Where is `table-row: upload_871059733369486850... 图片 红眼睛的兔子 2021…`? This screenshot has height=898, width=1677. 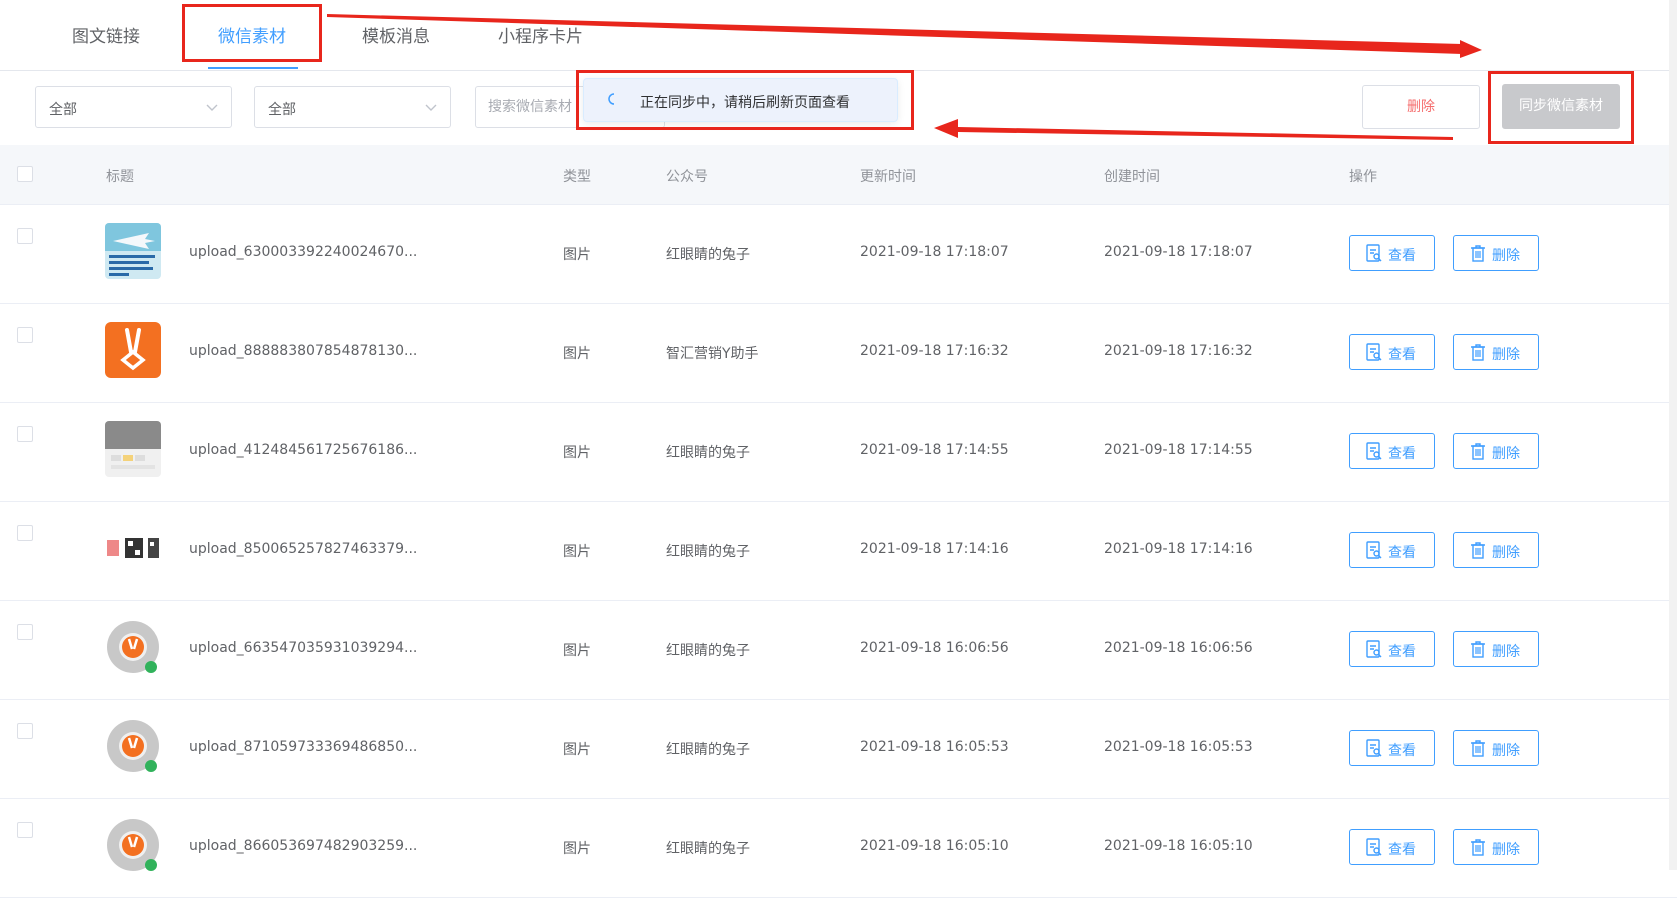 table-row: upload_871059733369486850... 图片 红眼睛的兔子 2021… is located at coordinates (838, 749).